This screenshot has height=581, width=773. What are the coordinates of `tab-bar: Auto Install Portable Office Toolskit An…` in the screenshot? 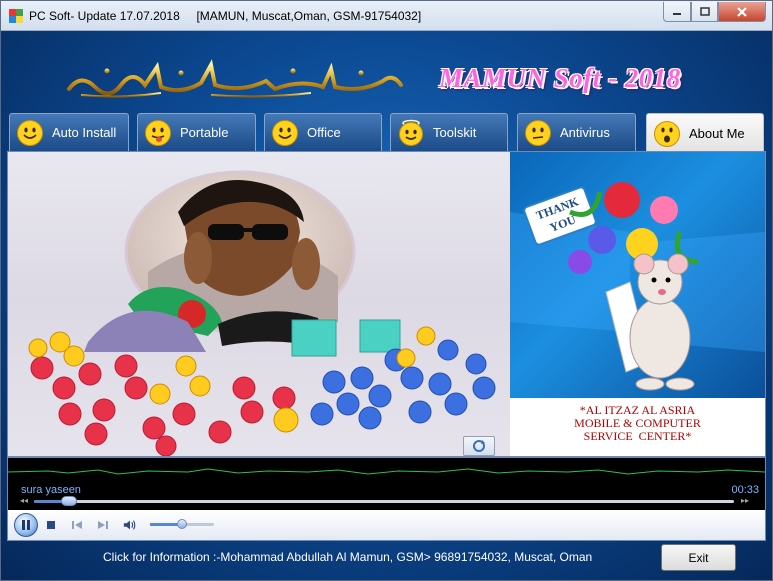 It's located at (386, 133).